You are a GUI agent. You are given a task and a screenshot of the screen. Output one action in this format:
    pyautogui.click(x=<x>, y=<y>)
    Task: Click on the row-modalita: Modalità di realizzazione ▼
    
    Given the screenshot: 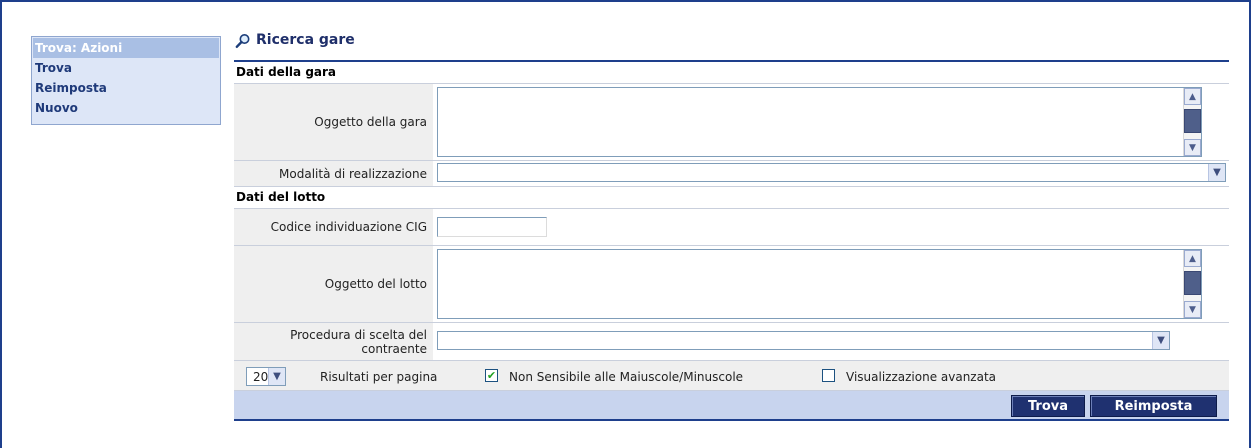 What is the action you would take?
    pyautogui.click(x=731, y=174)
    